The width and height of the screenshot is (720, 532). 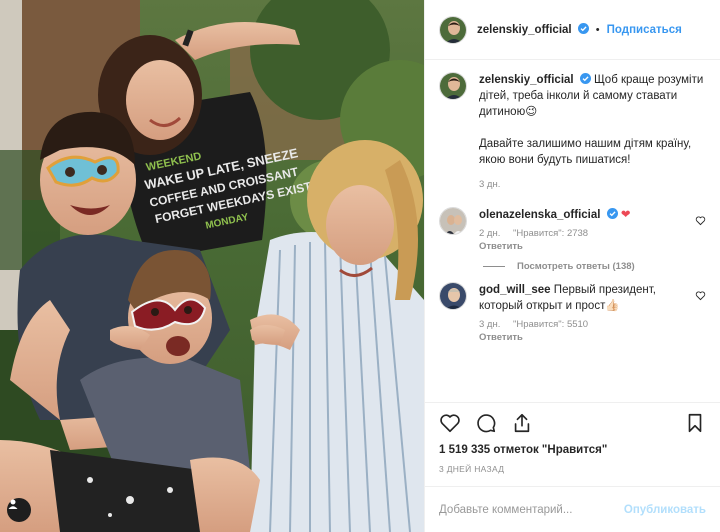 I want to click on publish-button: Опубликовать, so click(x=665, y=510).